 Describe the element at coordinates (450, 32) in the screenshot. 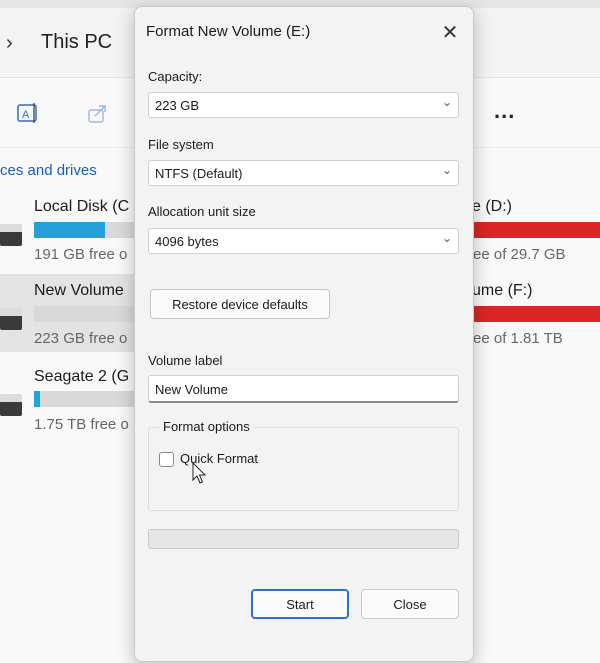

I see `close-icon: ✕` at that location.